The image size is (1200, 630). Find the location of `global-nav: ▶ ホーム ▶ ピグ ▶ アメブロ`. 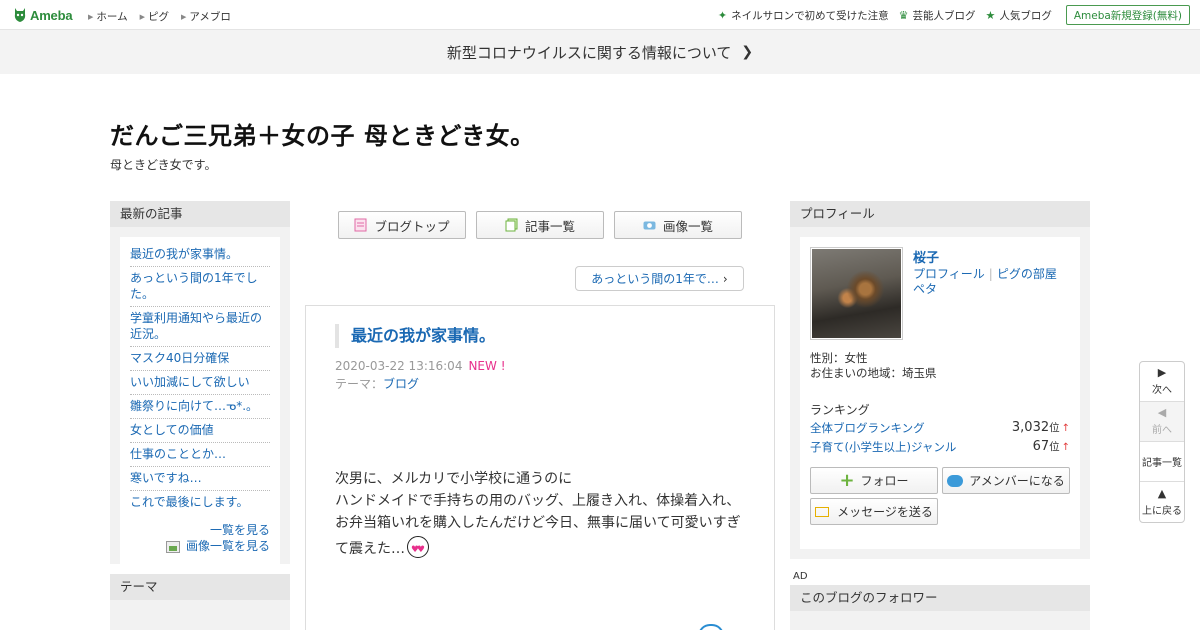

global-nav: ▶ ホーム ▶ ピグ ▶ アメブロ is located at coordinates (165, 16).